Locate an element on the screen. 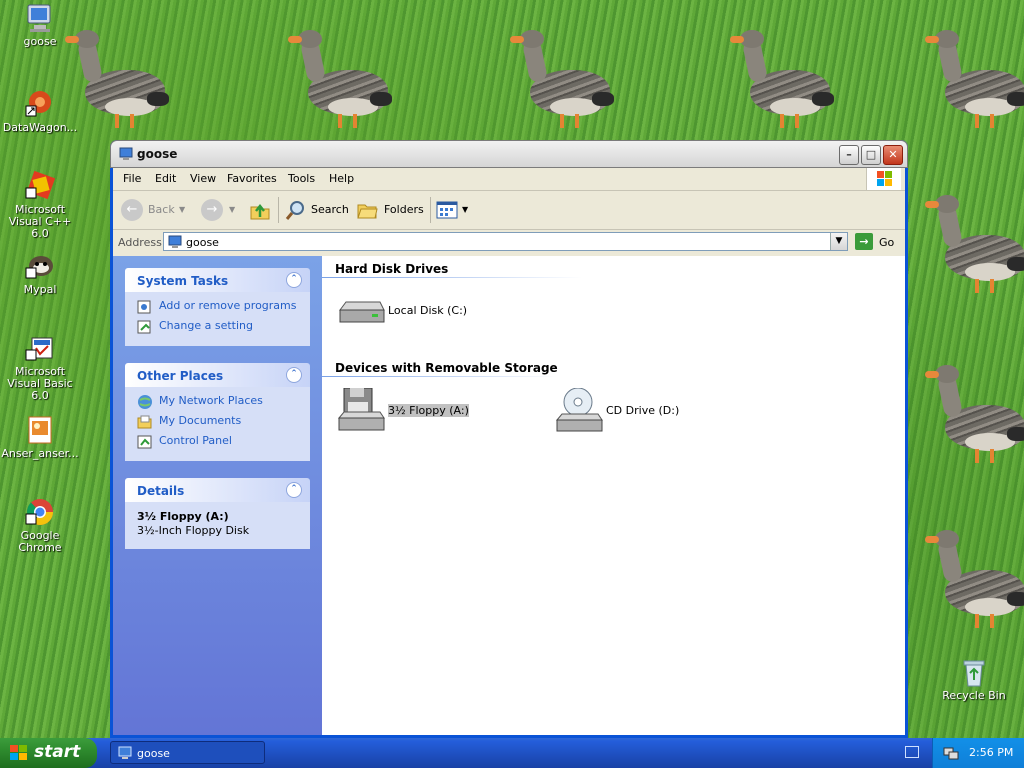  forward-button: → ▼ is located at coordinates (220, 210).